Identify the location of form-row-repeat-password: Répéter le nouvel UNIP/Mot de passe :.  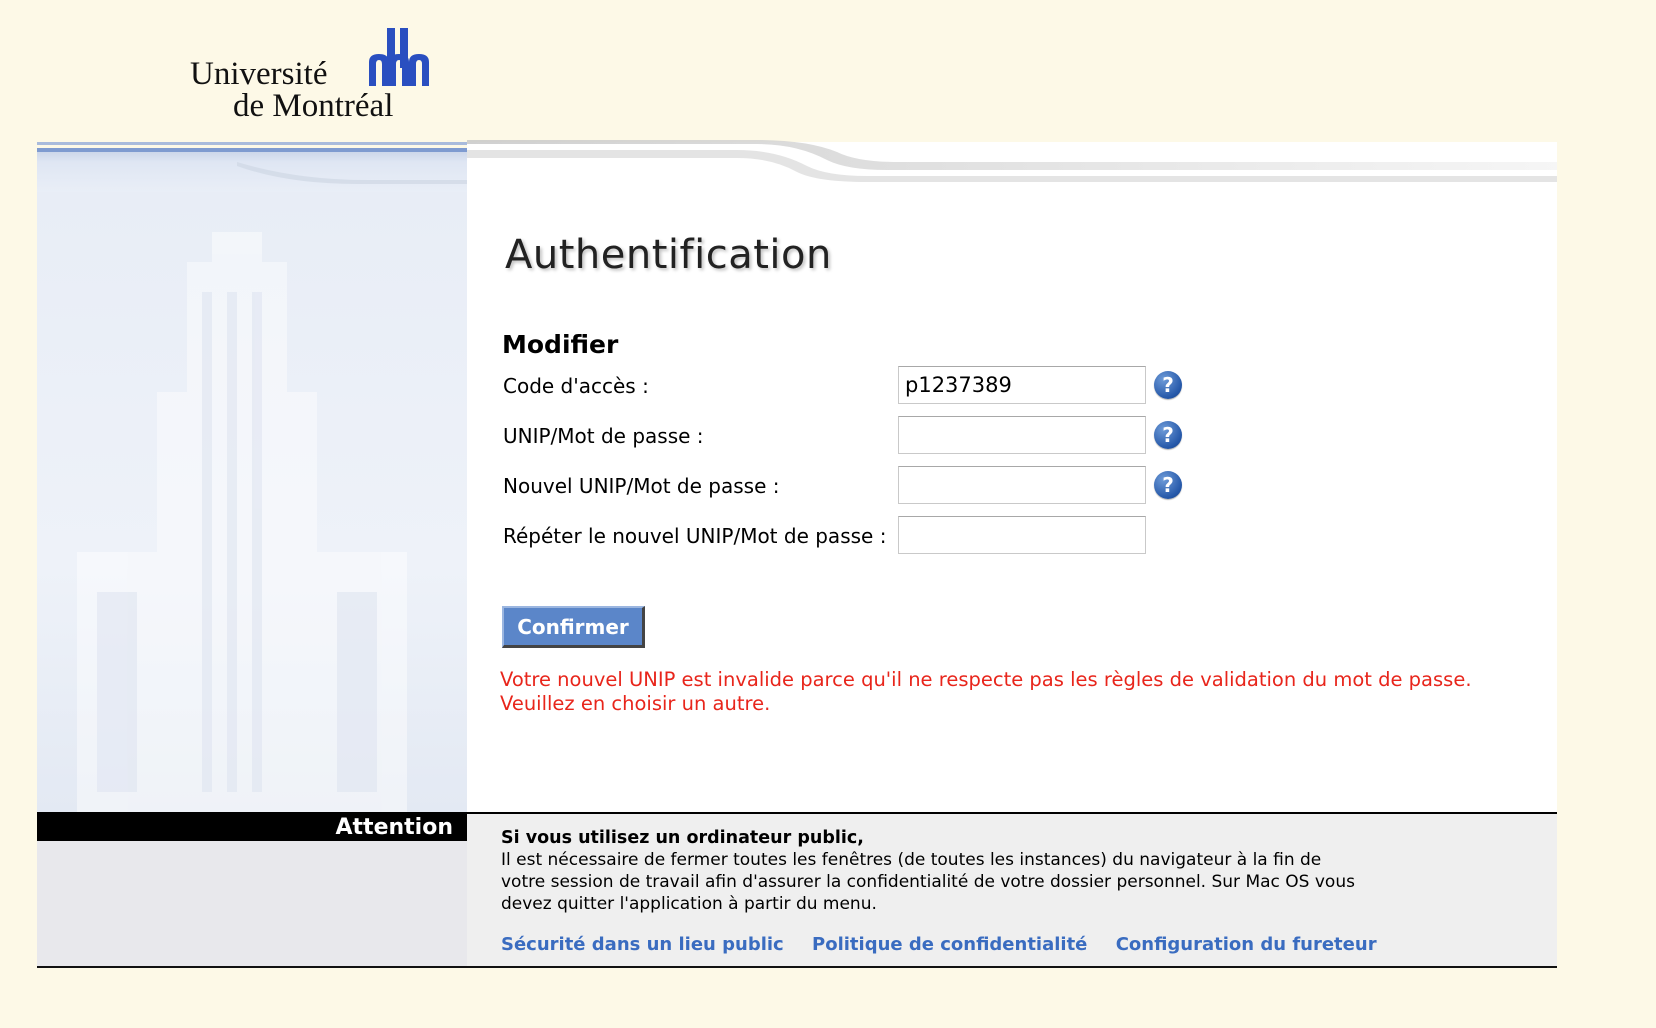
(863, 536).